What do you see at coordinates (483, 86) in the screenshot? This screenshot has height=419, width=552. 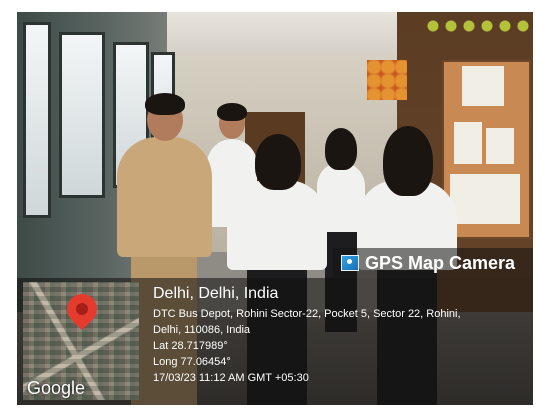 I see `signboard` at bounding box center [483, 86].